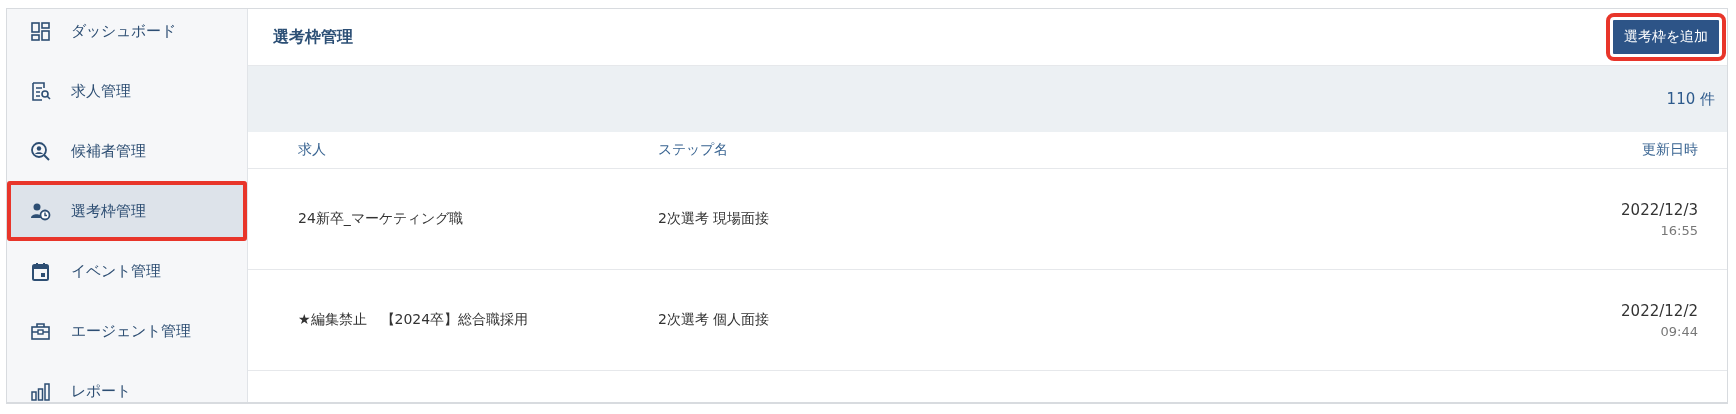 Image resolution: width=1736 pixels, height=414 pixels. What do you see at coordinates (714, 219) in the screenshot?
I see `table-cell-text: 2次選考 現場面接` at bounding box center [714, 219].